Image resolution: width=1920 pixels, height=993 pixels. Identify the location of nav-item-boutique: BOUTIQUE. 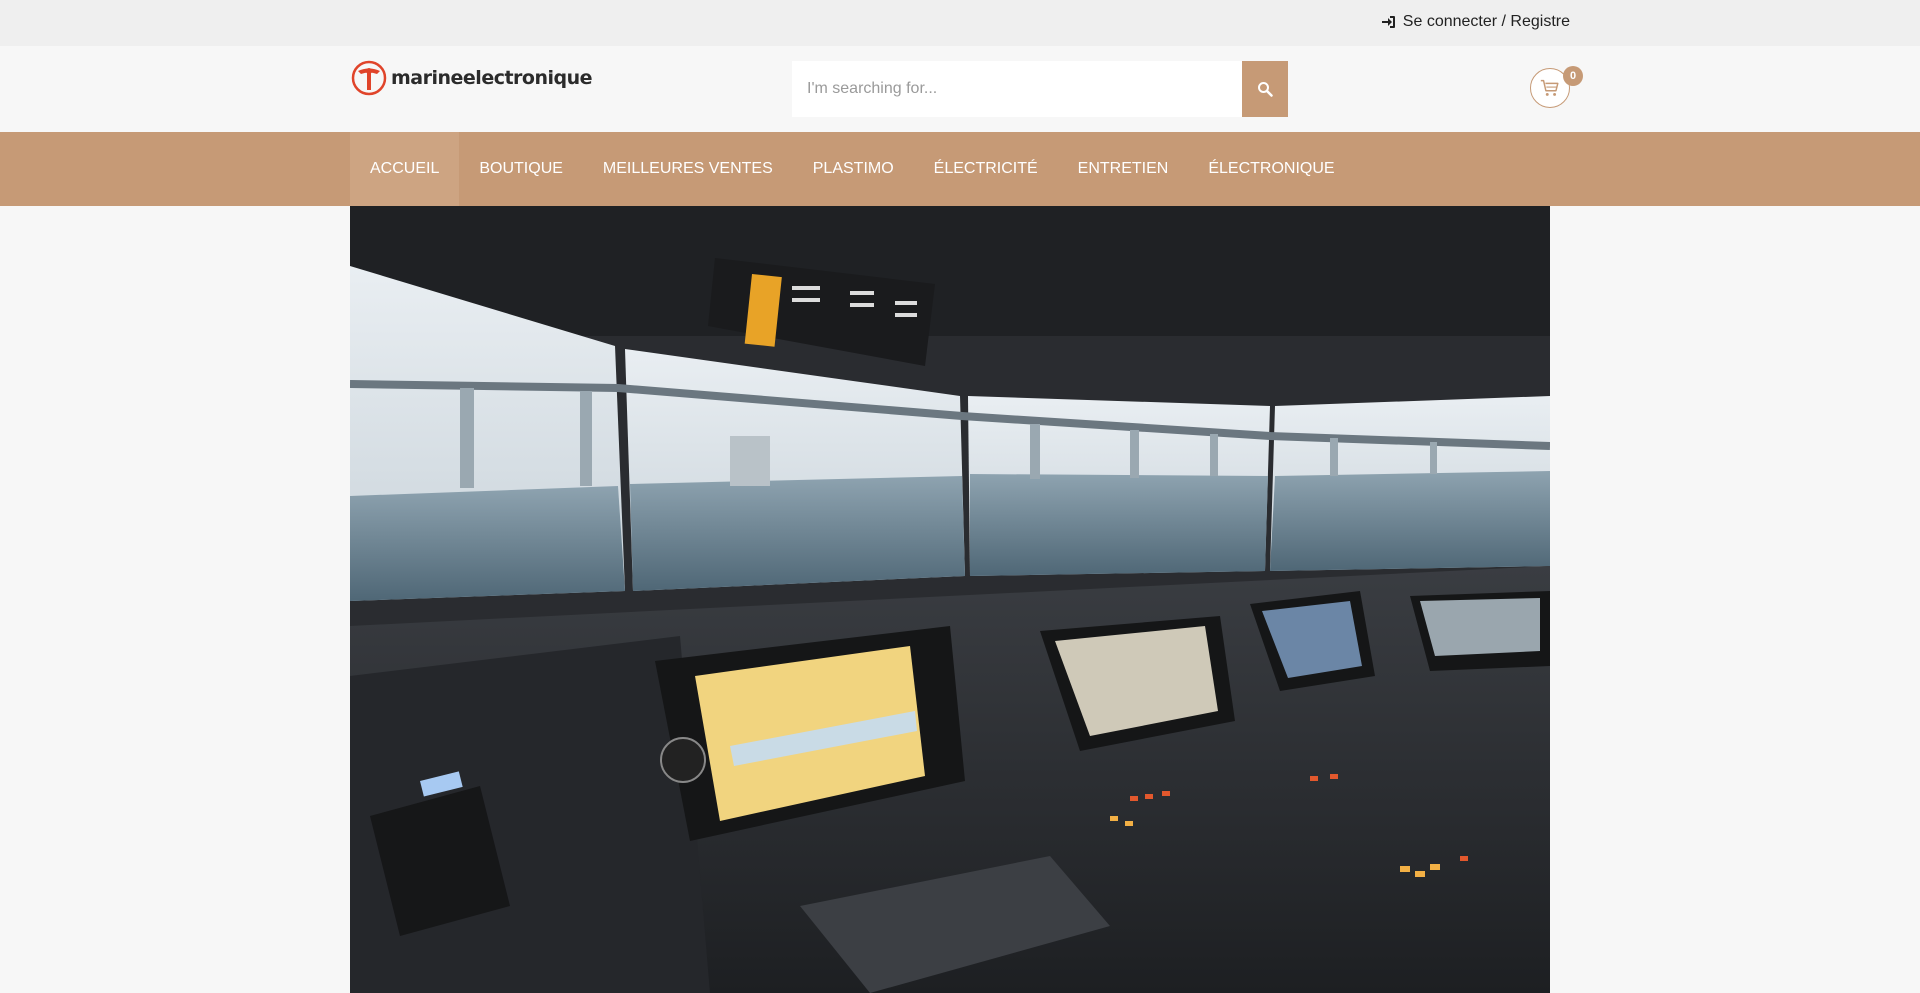
(521, 169).